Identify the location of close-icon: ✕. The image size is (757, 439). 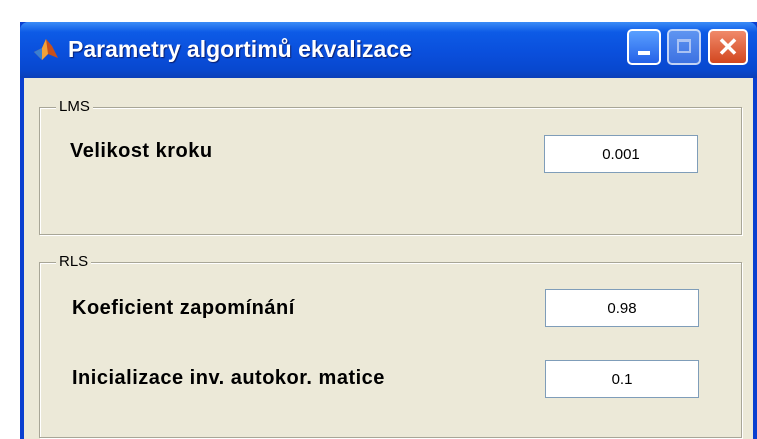
(728, 47).